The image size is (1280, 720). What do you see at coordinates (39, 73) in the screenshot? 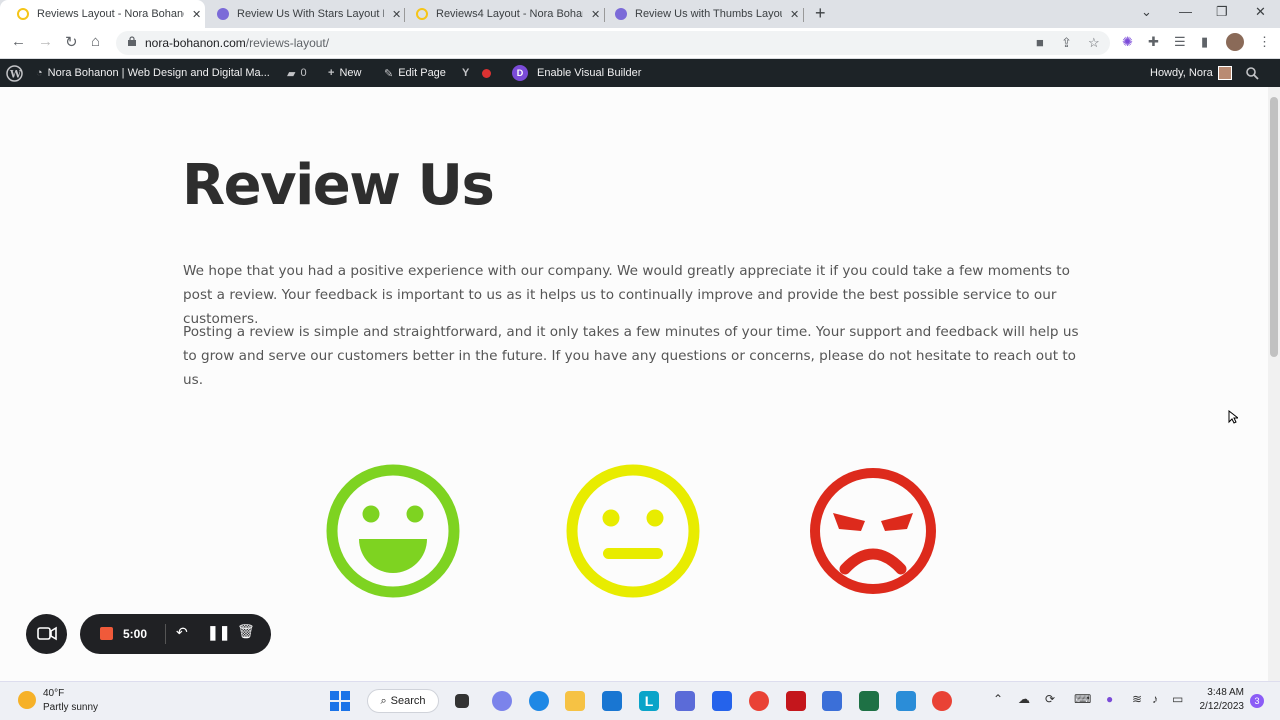
I see `dashboard-icon: ◔` at bounding box center [39, 73].